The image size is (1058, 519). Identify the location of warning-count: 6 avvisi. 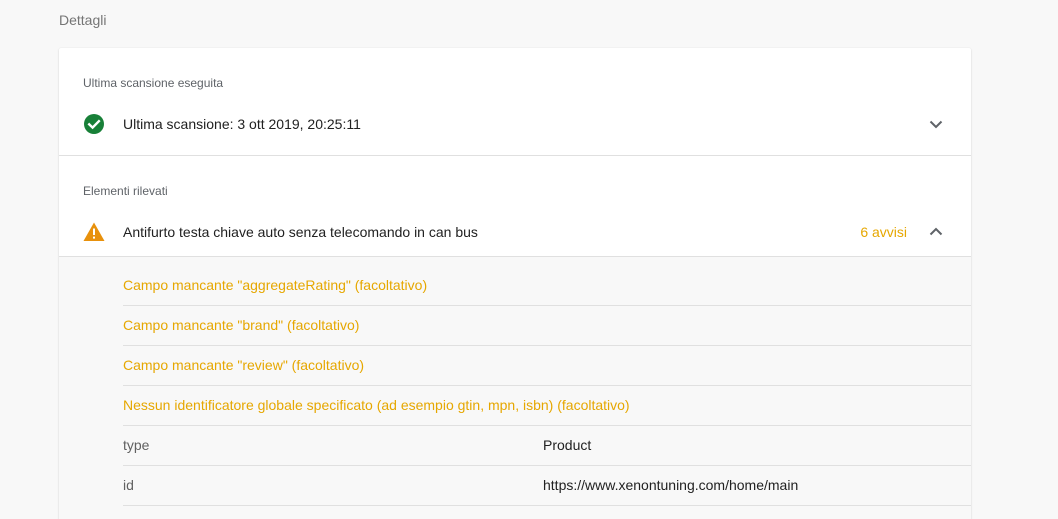
(883, 232).